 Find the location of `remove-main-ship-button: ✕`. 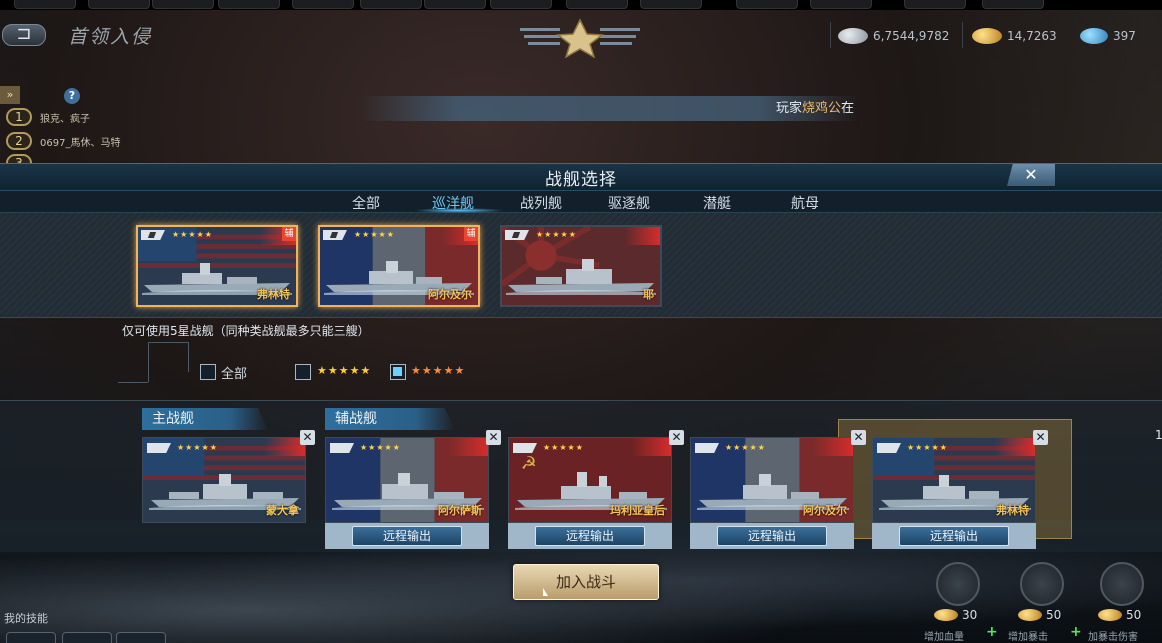

remove-main-ship-button: ✕ is located at coordinates (307, 437).